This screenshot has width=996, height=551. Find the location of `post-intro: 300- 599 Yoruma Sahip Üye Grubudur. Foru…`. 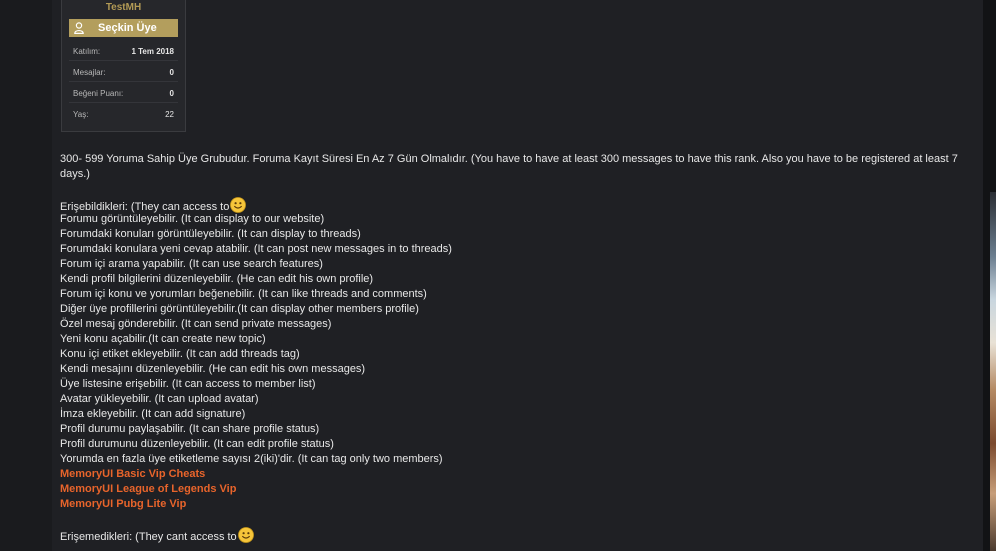

post-intro: 300- 599 Yoruma Sahip Üye Grubudur. Foru… is located at coordinates (509, 166).